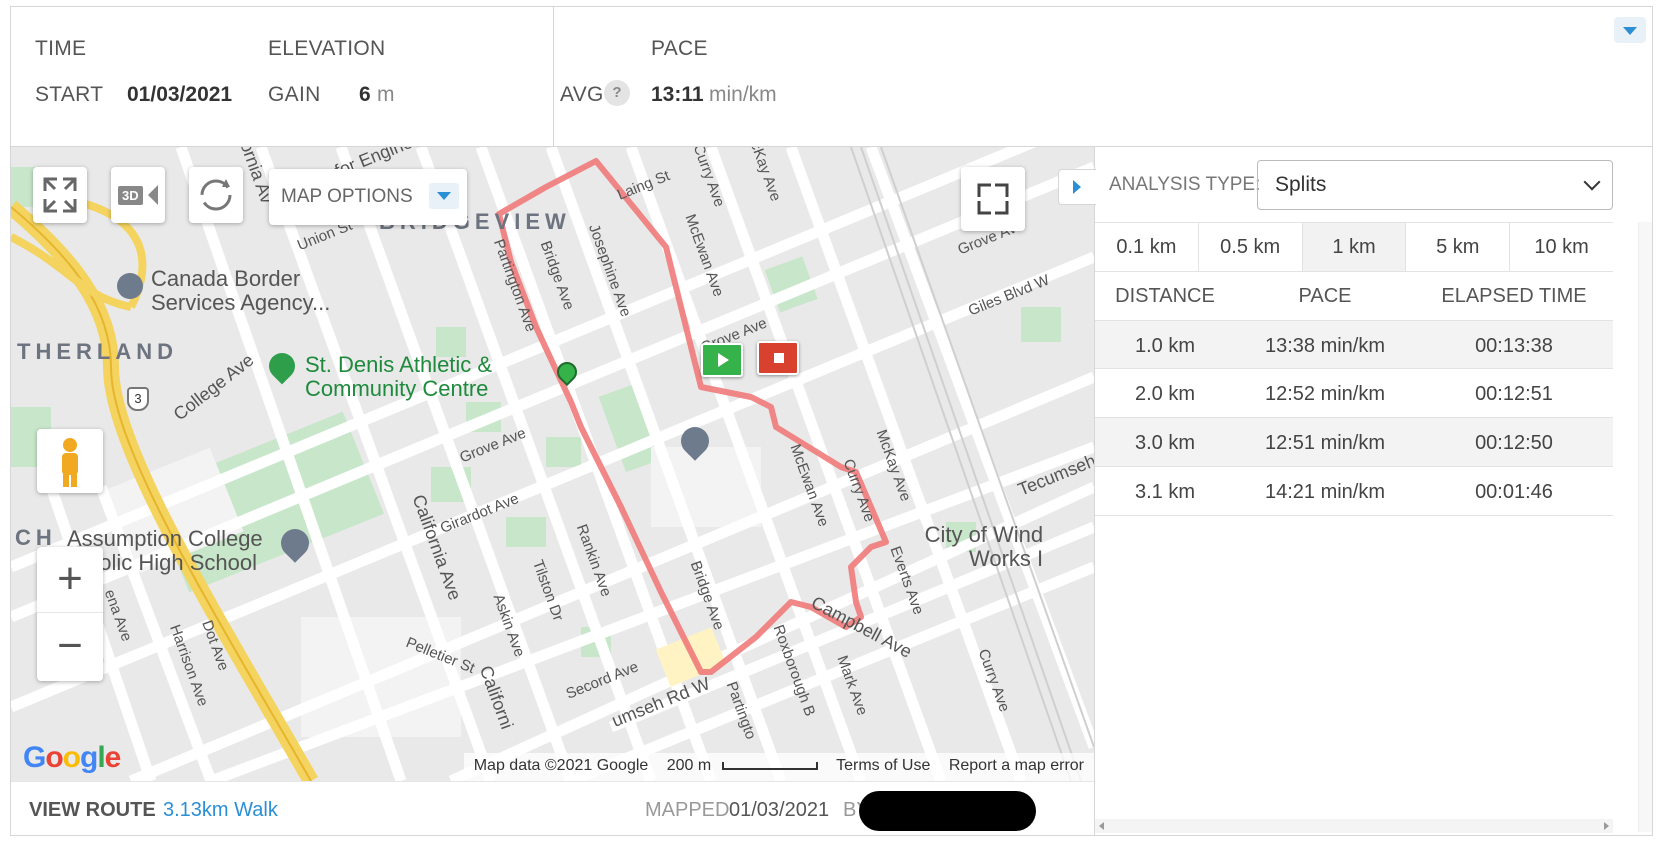  I want to click on avg-label: AVG, so click(582, 94).